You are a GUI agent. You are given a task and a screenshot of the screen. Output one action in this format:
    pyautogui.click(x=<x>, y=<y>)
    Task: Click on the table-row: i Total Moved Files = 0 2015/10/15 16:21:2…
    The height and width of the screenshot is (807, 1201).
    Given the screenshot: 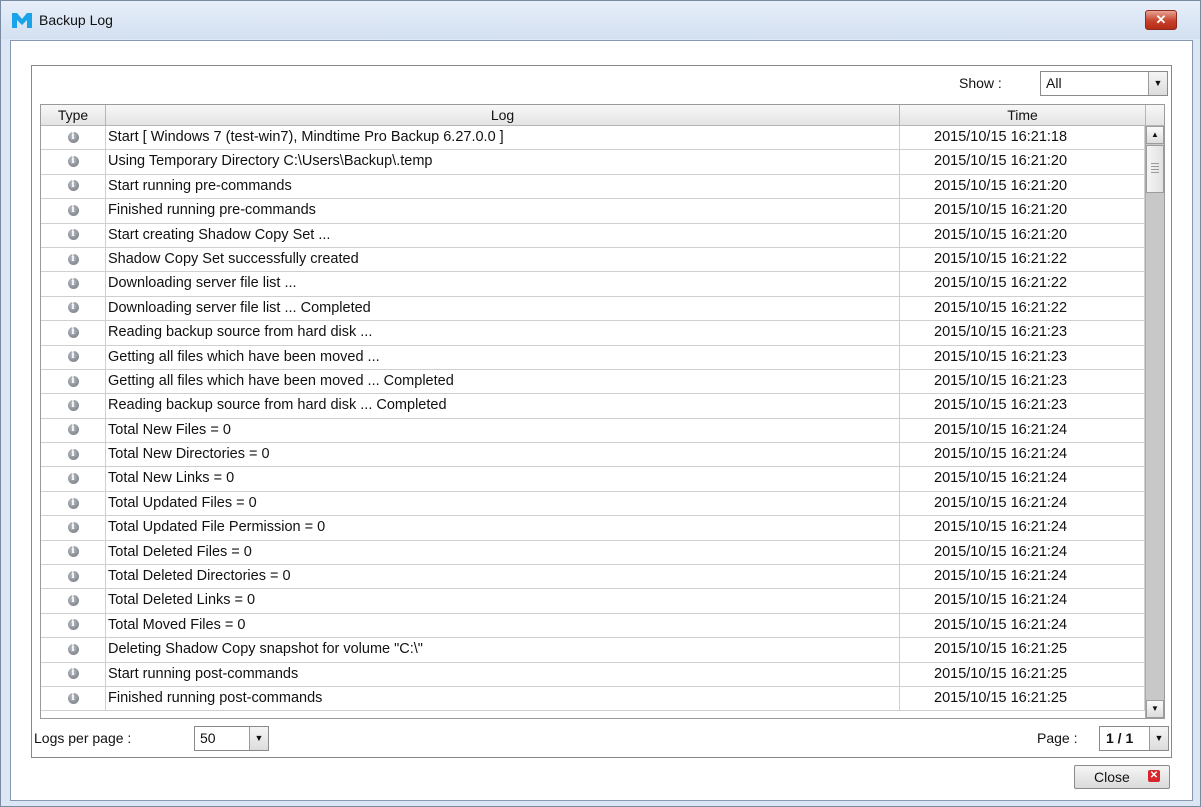 What is the action you would take?
    pyautogui.click(x=593, y=626)
    